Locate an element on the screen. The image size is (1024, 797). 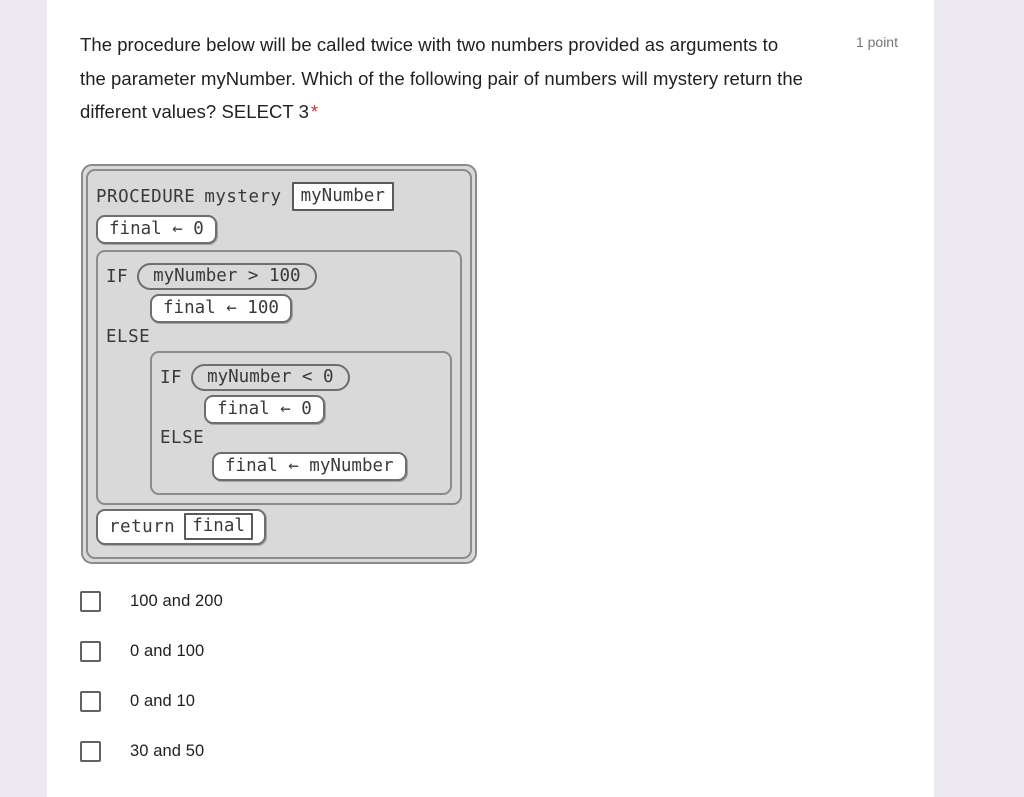
outer-else-keyword: ELSE is located at coordinates (128, 337).